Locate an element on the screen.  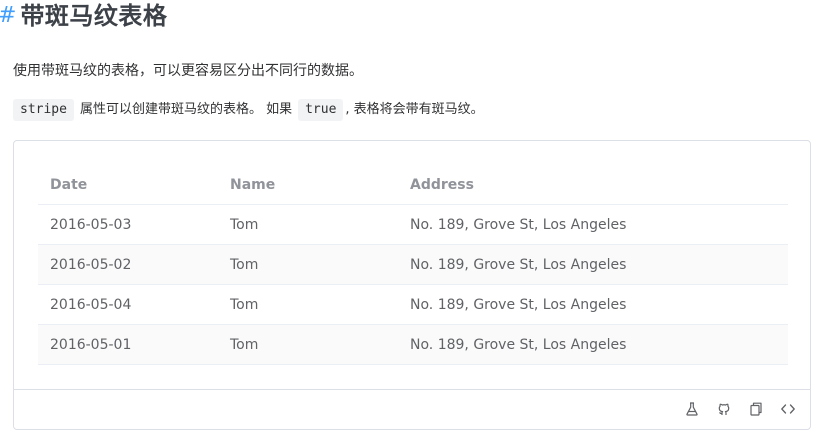
code-true: true is located at coordinates (321, 110).